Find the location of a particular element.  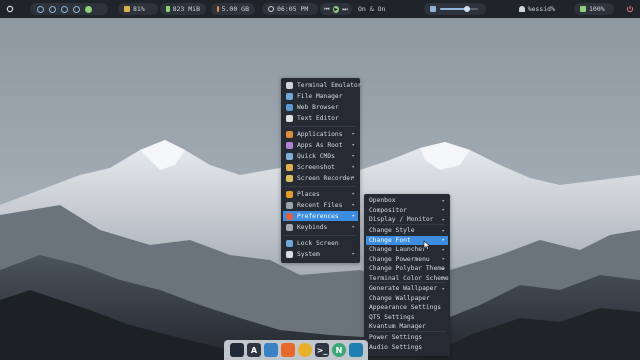

lock-icon is located at coordinates (289, 243).